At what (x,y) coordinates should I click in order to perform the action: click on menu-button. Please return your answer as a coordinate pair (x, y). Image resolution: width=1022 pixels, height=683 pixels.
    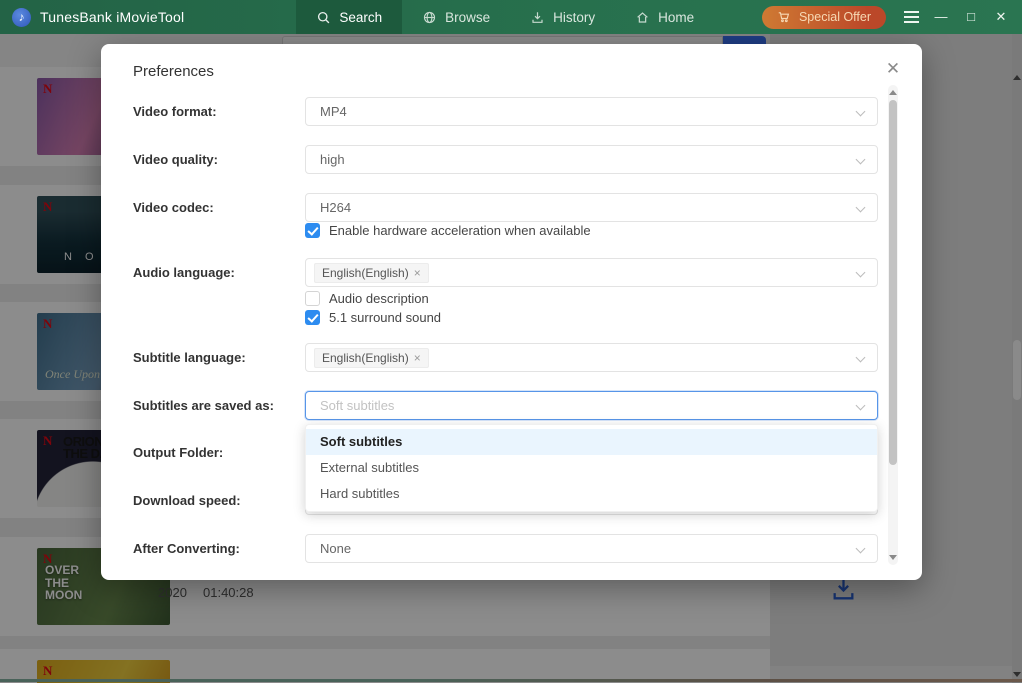
    Looking at the image, I should click on (911, 17).